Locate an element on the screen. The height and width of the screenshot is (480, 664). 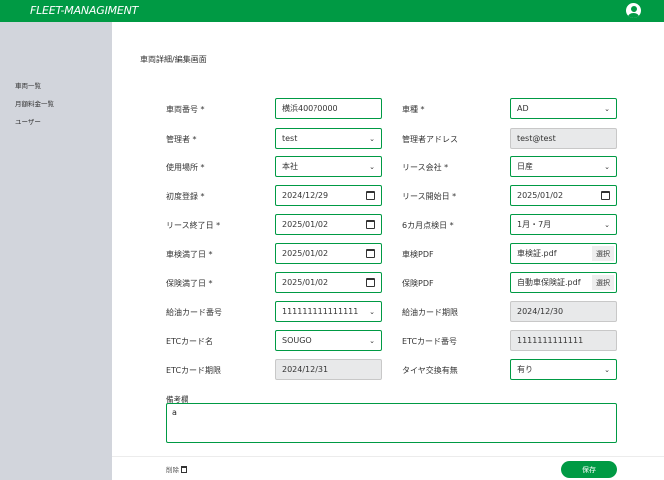
inspection-6m-value: 1月・7月 is located at coordinates (534, 224).